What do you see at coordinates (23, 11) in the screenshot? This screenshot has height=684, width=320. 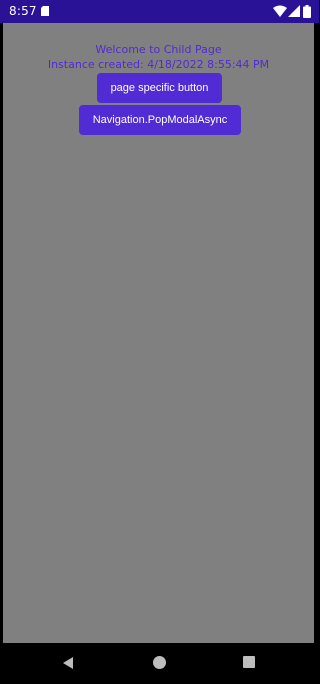 I see `status-time: 8:57` at bounding box center [23, 11].